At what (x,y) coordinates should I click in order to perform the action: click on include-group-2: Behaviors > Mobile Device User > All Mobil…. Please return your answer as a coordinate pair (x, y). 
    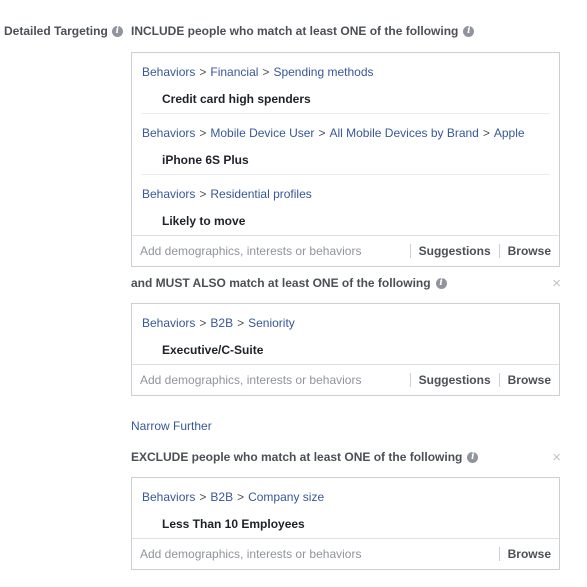
    Looking at the image, I should click on (345, 144).